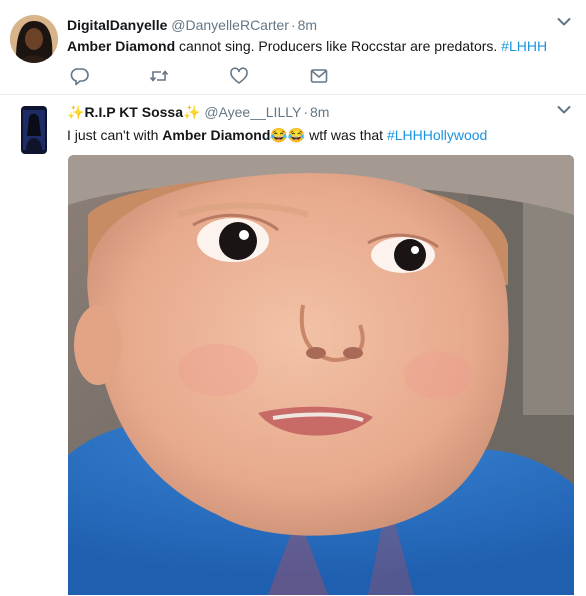  I want to click on reply-icon, so click(80, 76).